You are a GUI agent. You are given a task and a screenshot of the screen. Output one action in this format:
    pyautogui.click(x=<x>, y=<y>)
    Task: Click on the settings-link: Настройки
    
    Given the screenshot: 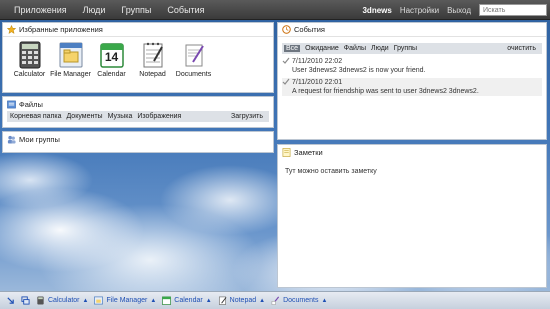 What is the action you would take?
    pyautogui.click(x=419, y=10)
    